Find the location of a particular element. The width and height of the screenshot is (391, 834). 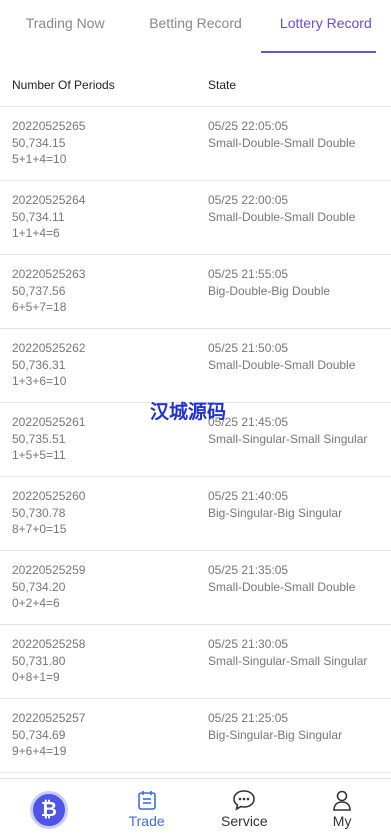

draw-time: 05/25 21:40:05 is located at coordinates (248, 496).